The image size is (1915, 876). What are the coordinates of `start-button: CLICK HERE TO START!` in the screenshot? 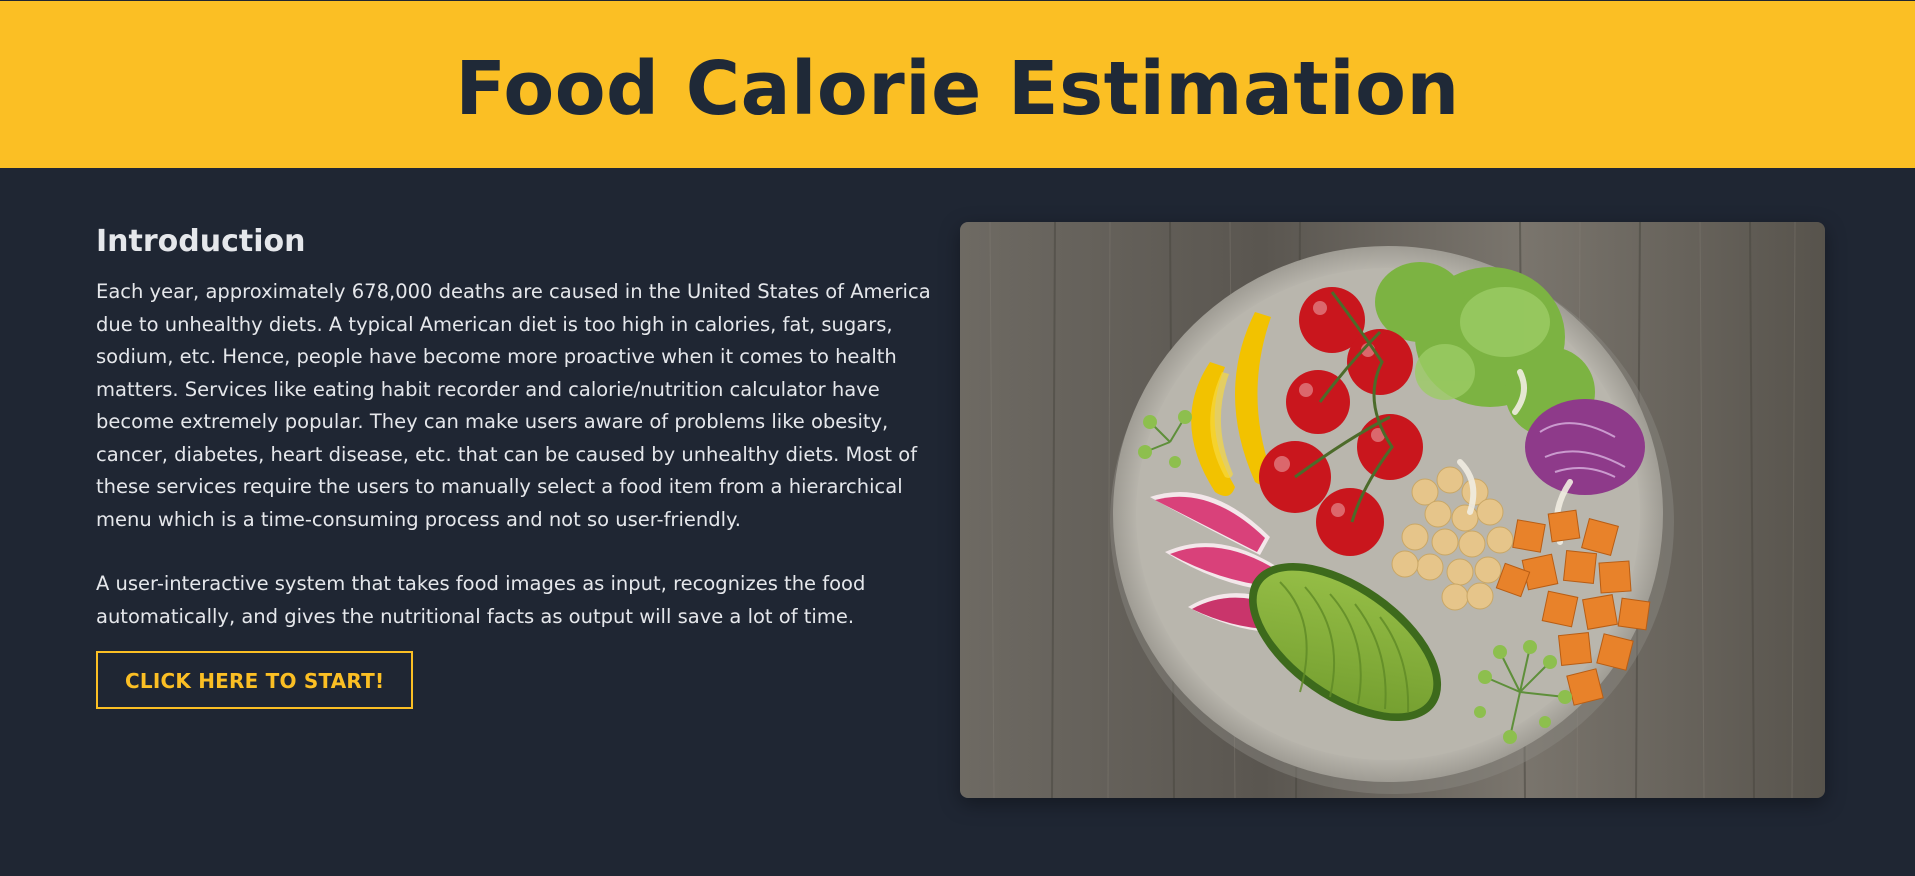 It's located at (255, 680).